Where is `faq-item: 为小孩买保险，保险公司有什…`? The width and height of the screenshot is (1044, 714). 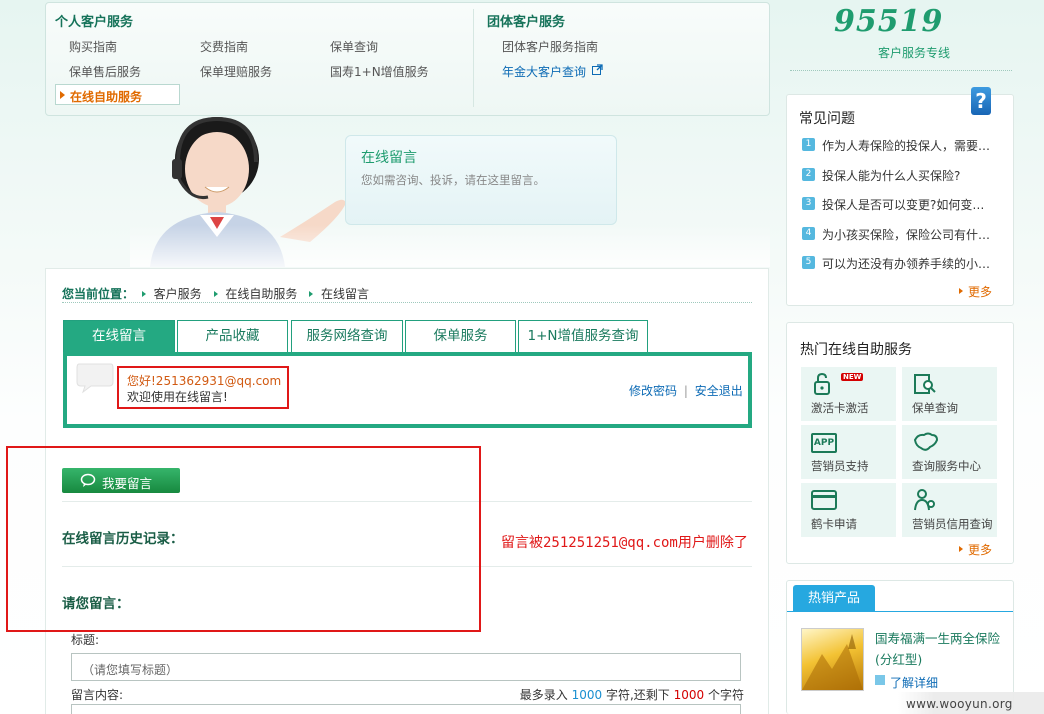 faq-item: 为小孩买保险，保险公司有什… is located at coordinates (909, 234).